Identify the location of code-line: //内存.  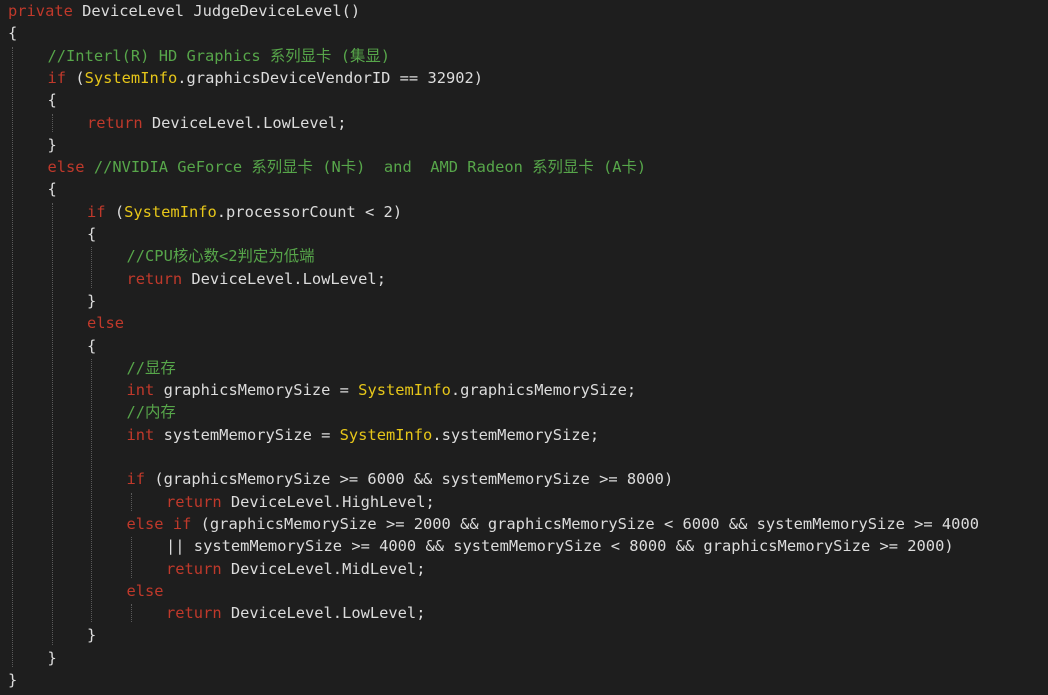
(587, 412).